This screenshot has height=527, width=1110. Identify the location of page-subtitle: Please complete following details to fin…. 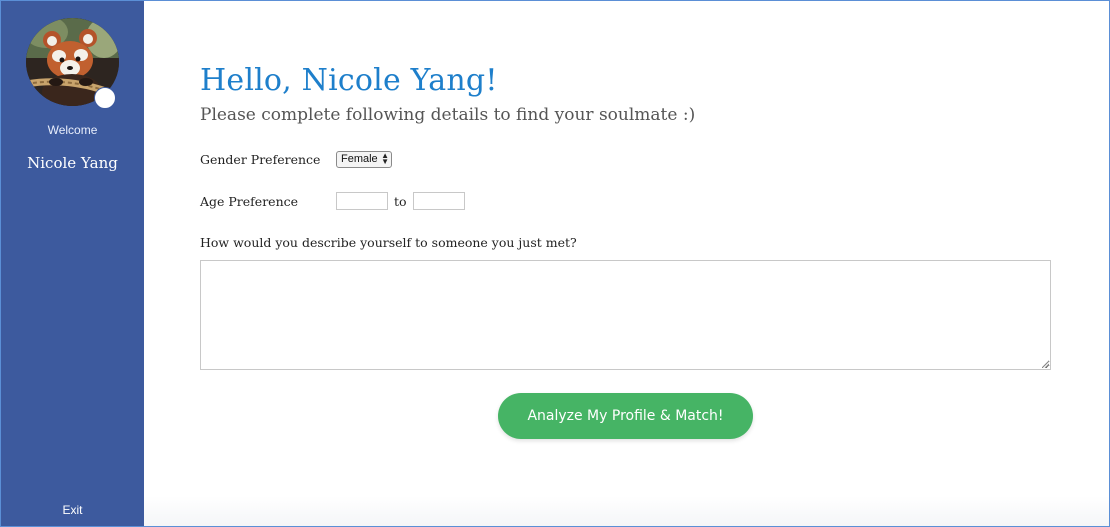
(448, 115).